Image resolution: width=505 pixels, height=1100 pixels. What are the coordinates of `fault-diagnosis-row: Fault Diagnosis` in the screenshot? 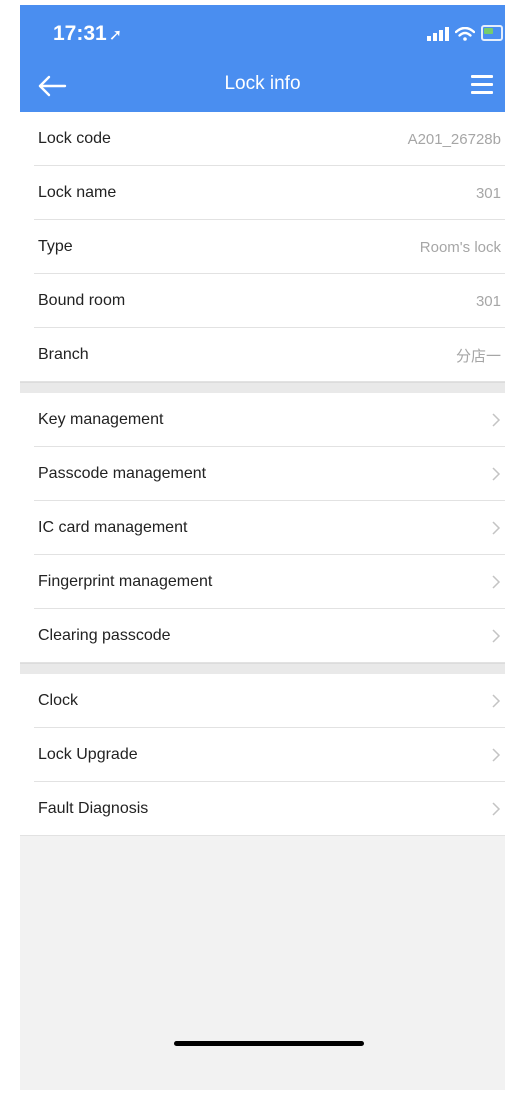 It's located at (262, 809).